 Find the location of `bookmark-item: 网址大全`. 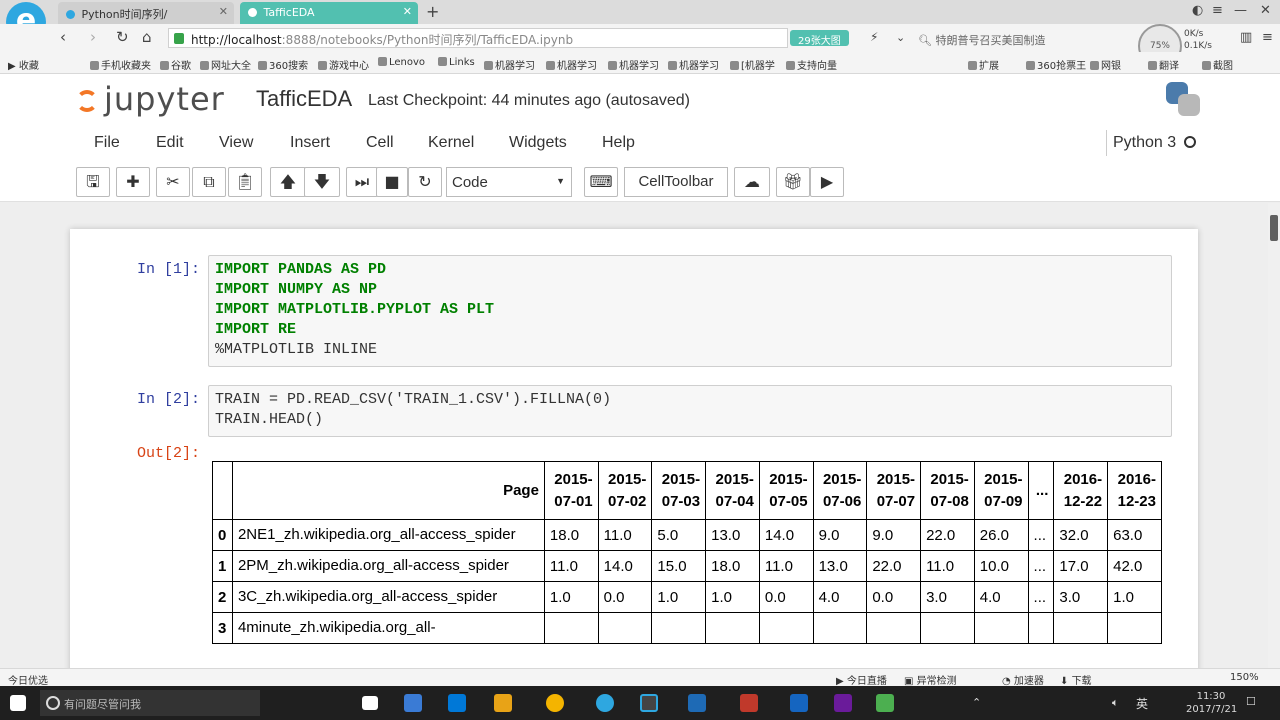

bookmark-item: 网址大全 is located at coordinates (225, 64).